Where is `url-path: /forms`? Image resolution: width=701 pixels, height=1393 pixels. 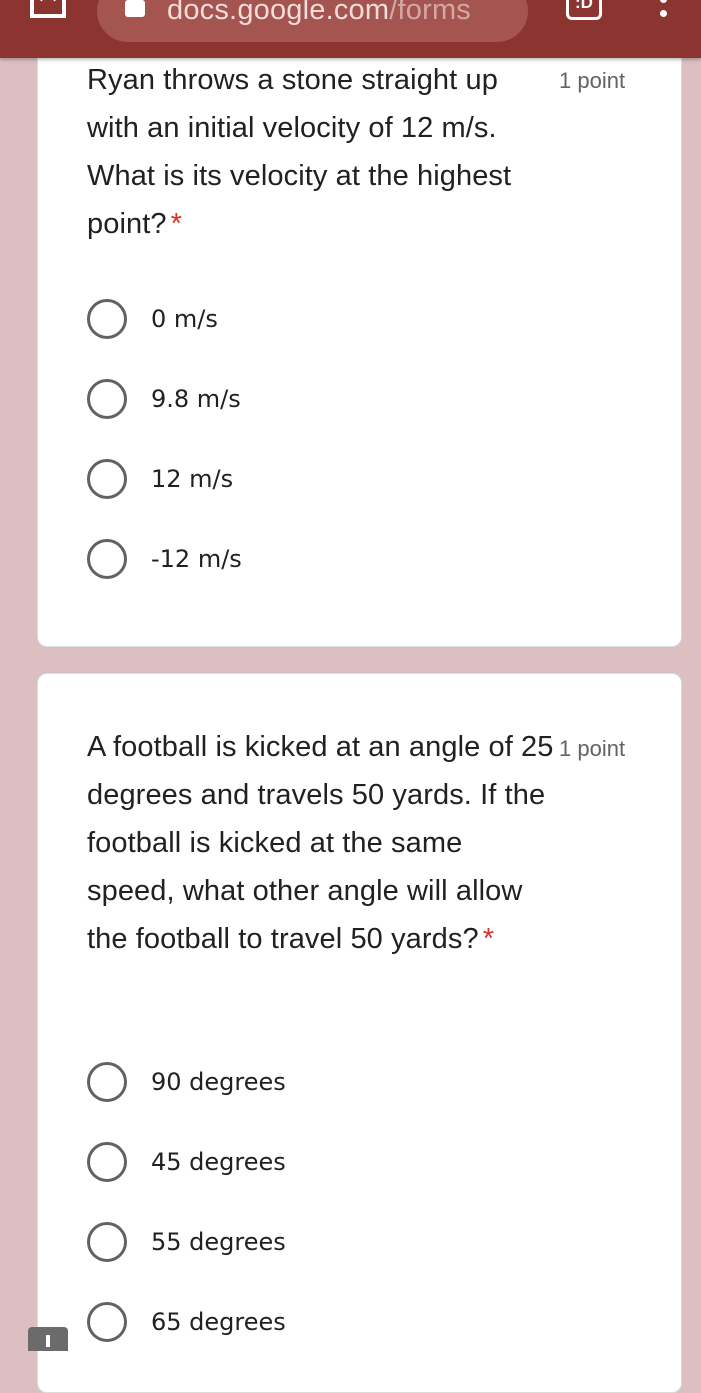 url-path: /forms is located at coordinates (430, 13).